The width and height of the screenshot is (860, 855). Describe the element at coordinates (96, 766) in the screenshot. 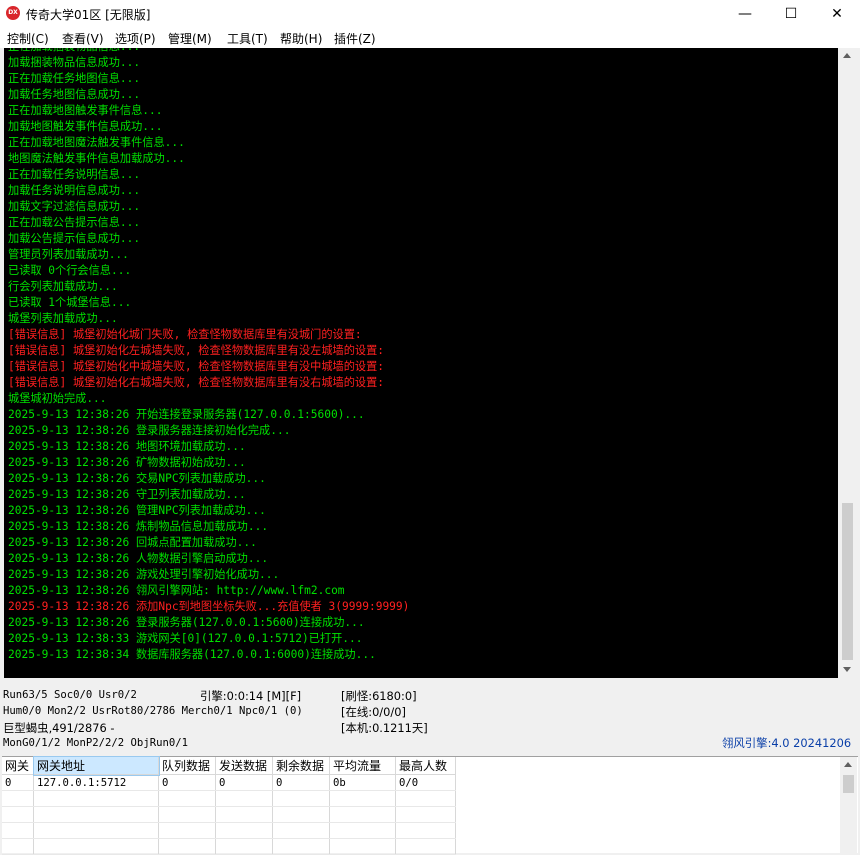

I see `col-gate-address: 网关地址` at that location.